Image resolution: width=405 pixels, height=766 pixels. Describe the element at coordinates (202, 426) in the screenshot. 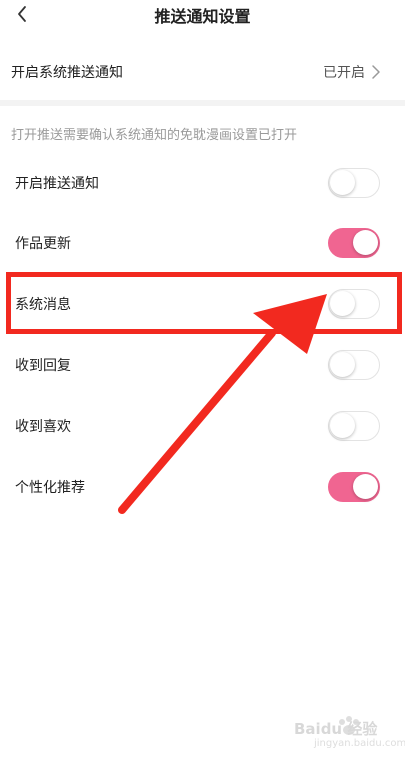

I see `toggle-row-like: 收到喜欢` at that location.